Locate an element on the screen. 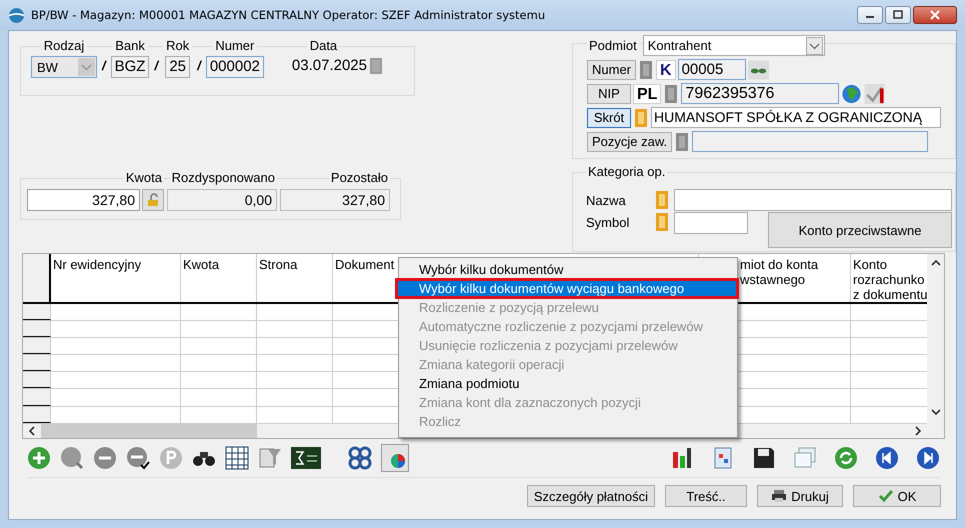  field-label: Nazwa is located at coordinates (606, 200).